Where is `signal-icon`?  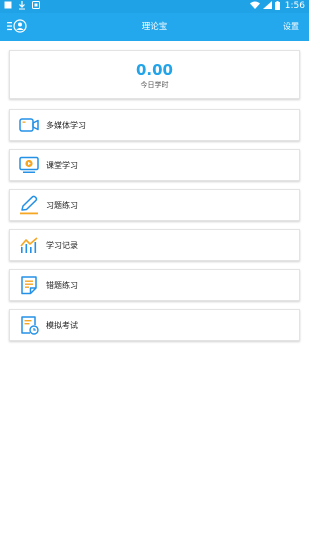 signal-icon is located at coordinates (267, 6).